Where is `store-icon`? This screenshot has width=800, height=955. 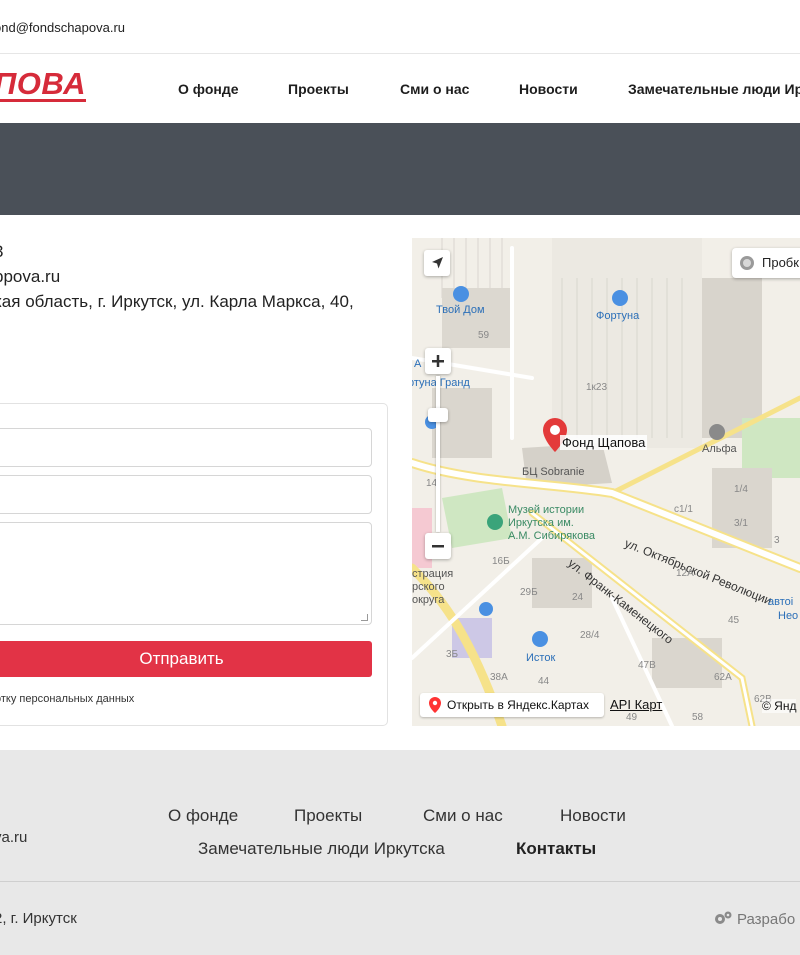
store-icon is located at coordinates (461, 294).